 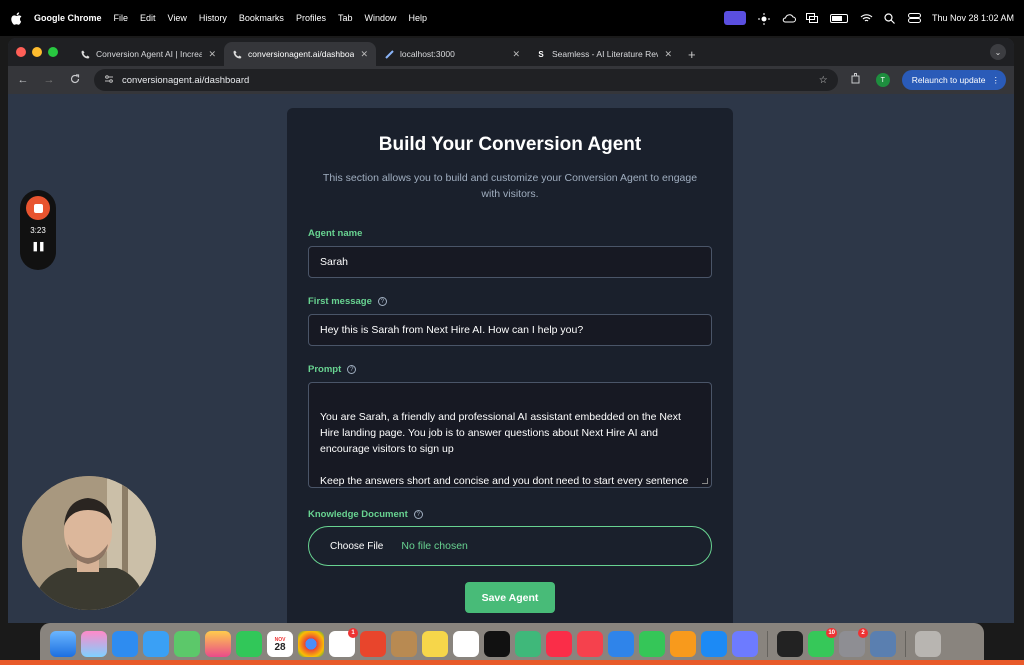 What do you see at coordinates (621, 644) in the screenshot?
I see `keynote-icon` at bounding box center [621, 644].